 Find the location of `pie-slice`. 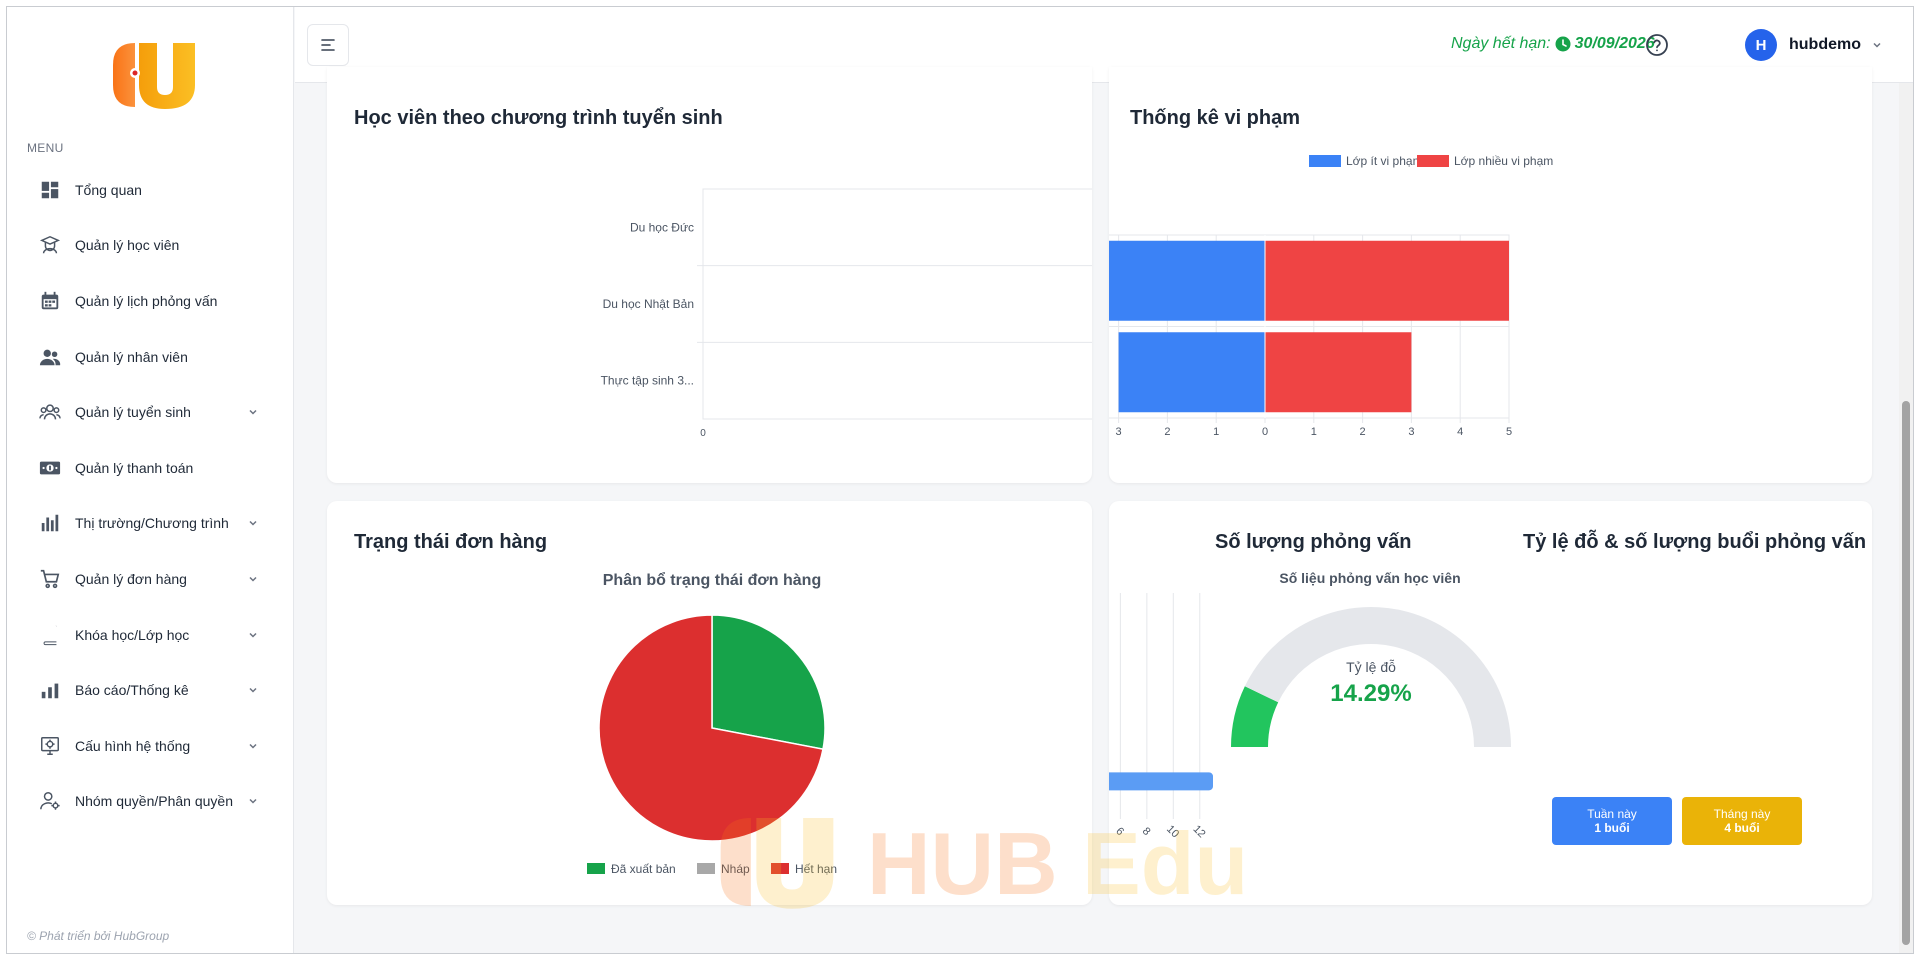

pie-slice is located at coordinates (768, 682).